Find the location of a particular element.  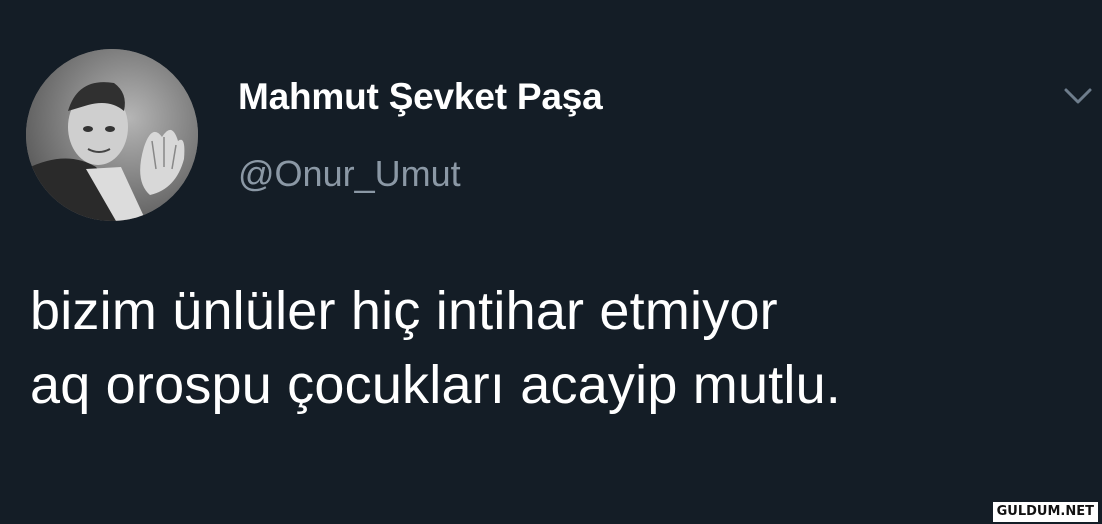

avatar-image is located at coordinates (112, 135).